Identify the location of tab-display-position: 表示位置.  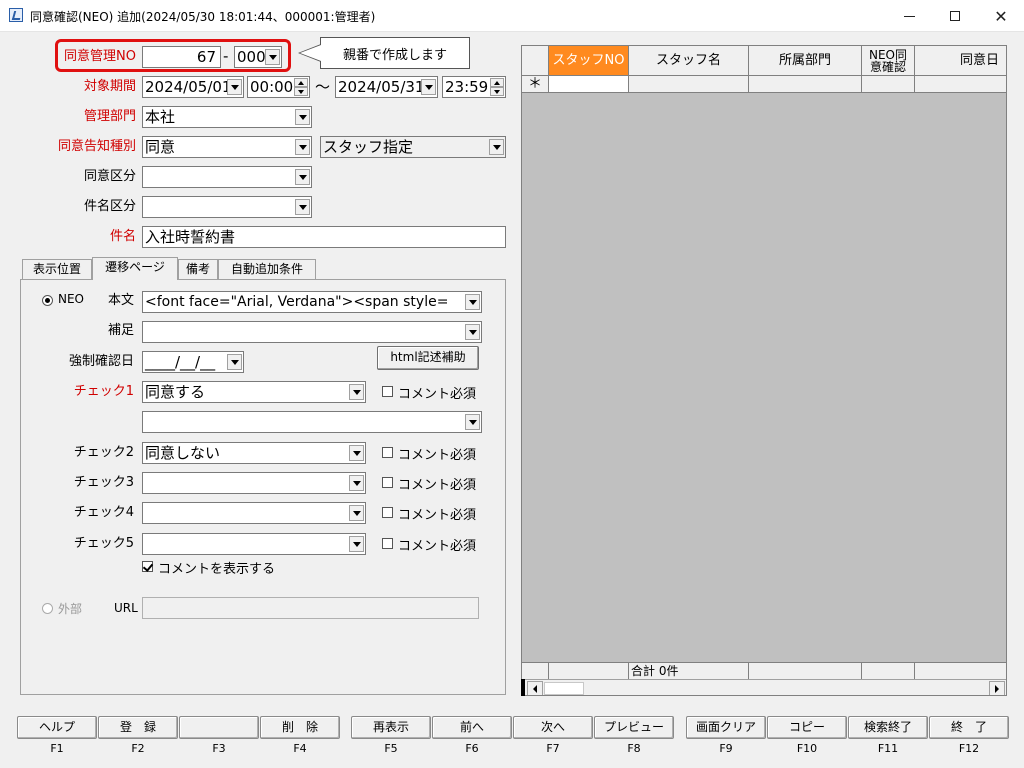
(57, 269).